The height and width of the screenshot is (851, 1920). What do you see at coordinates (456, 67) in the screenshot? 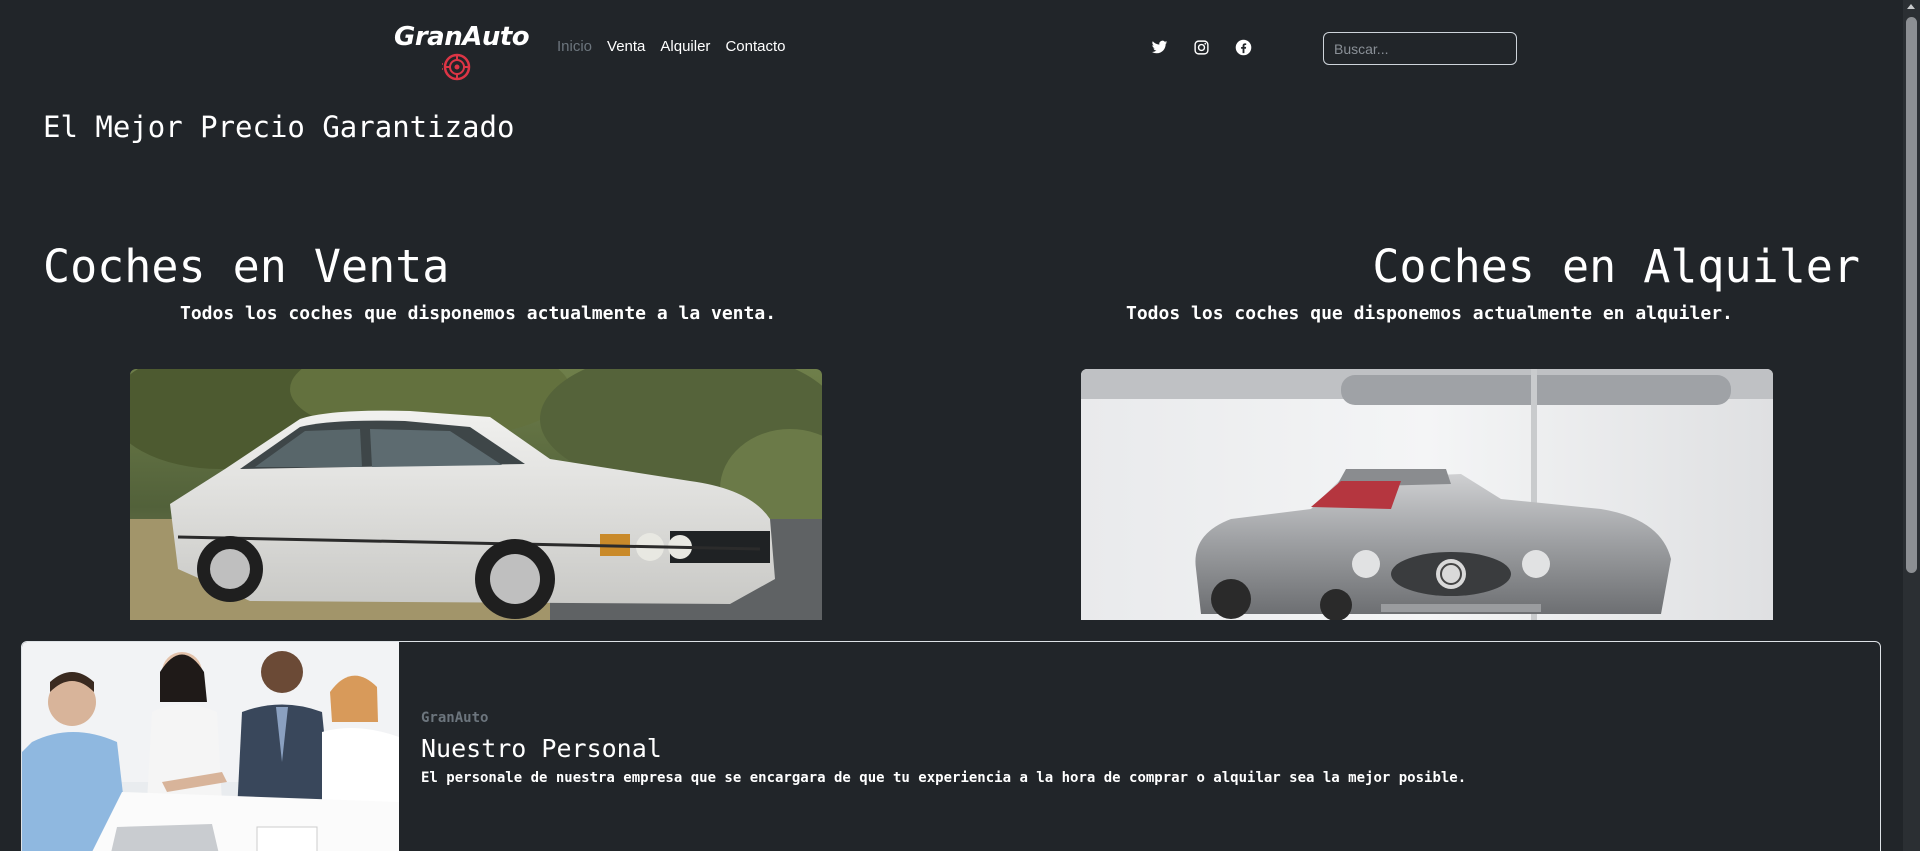
I see `wheel-icon` at bounding box center [456, 67].